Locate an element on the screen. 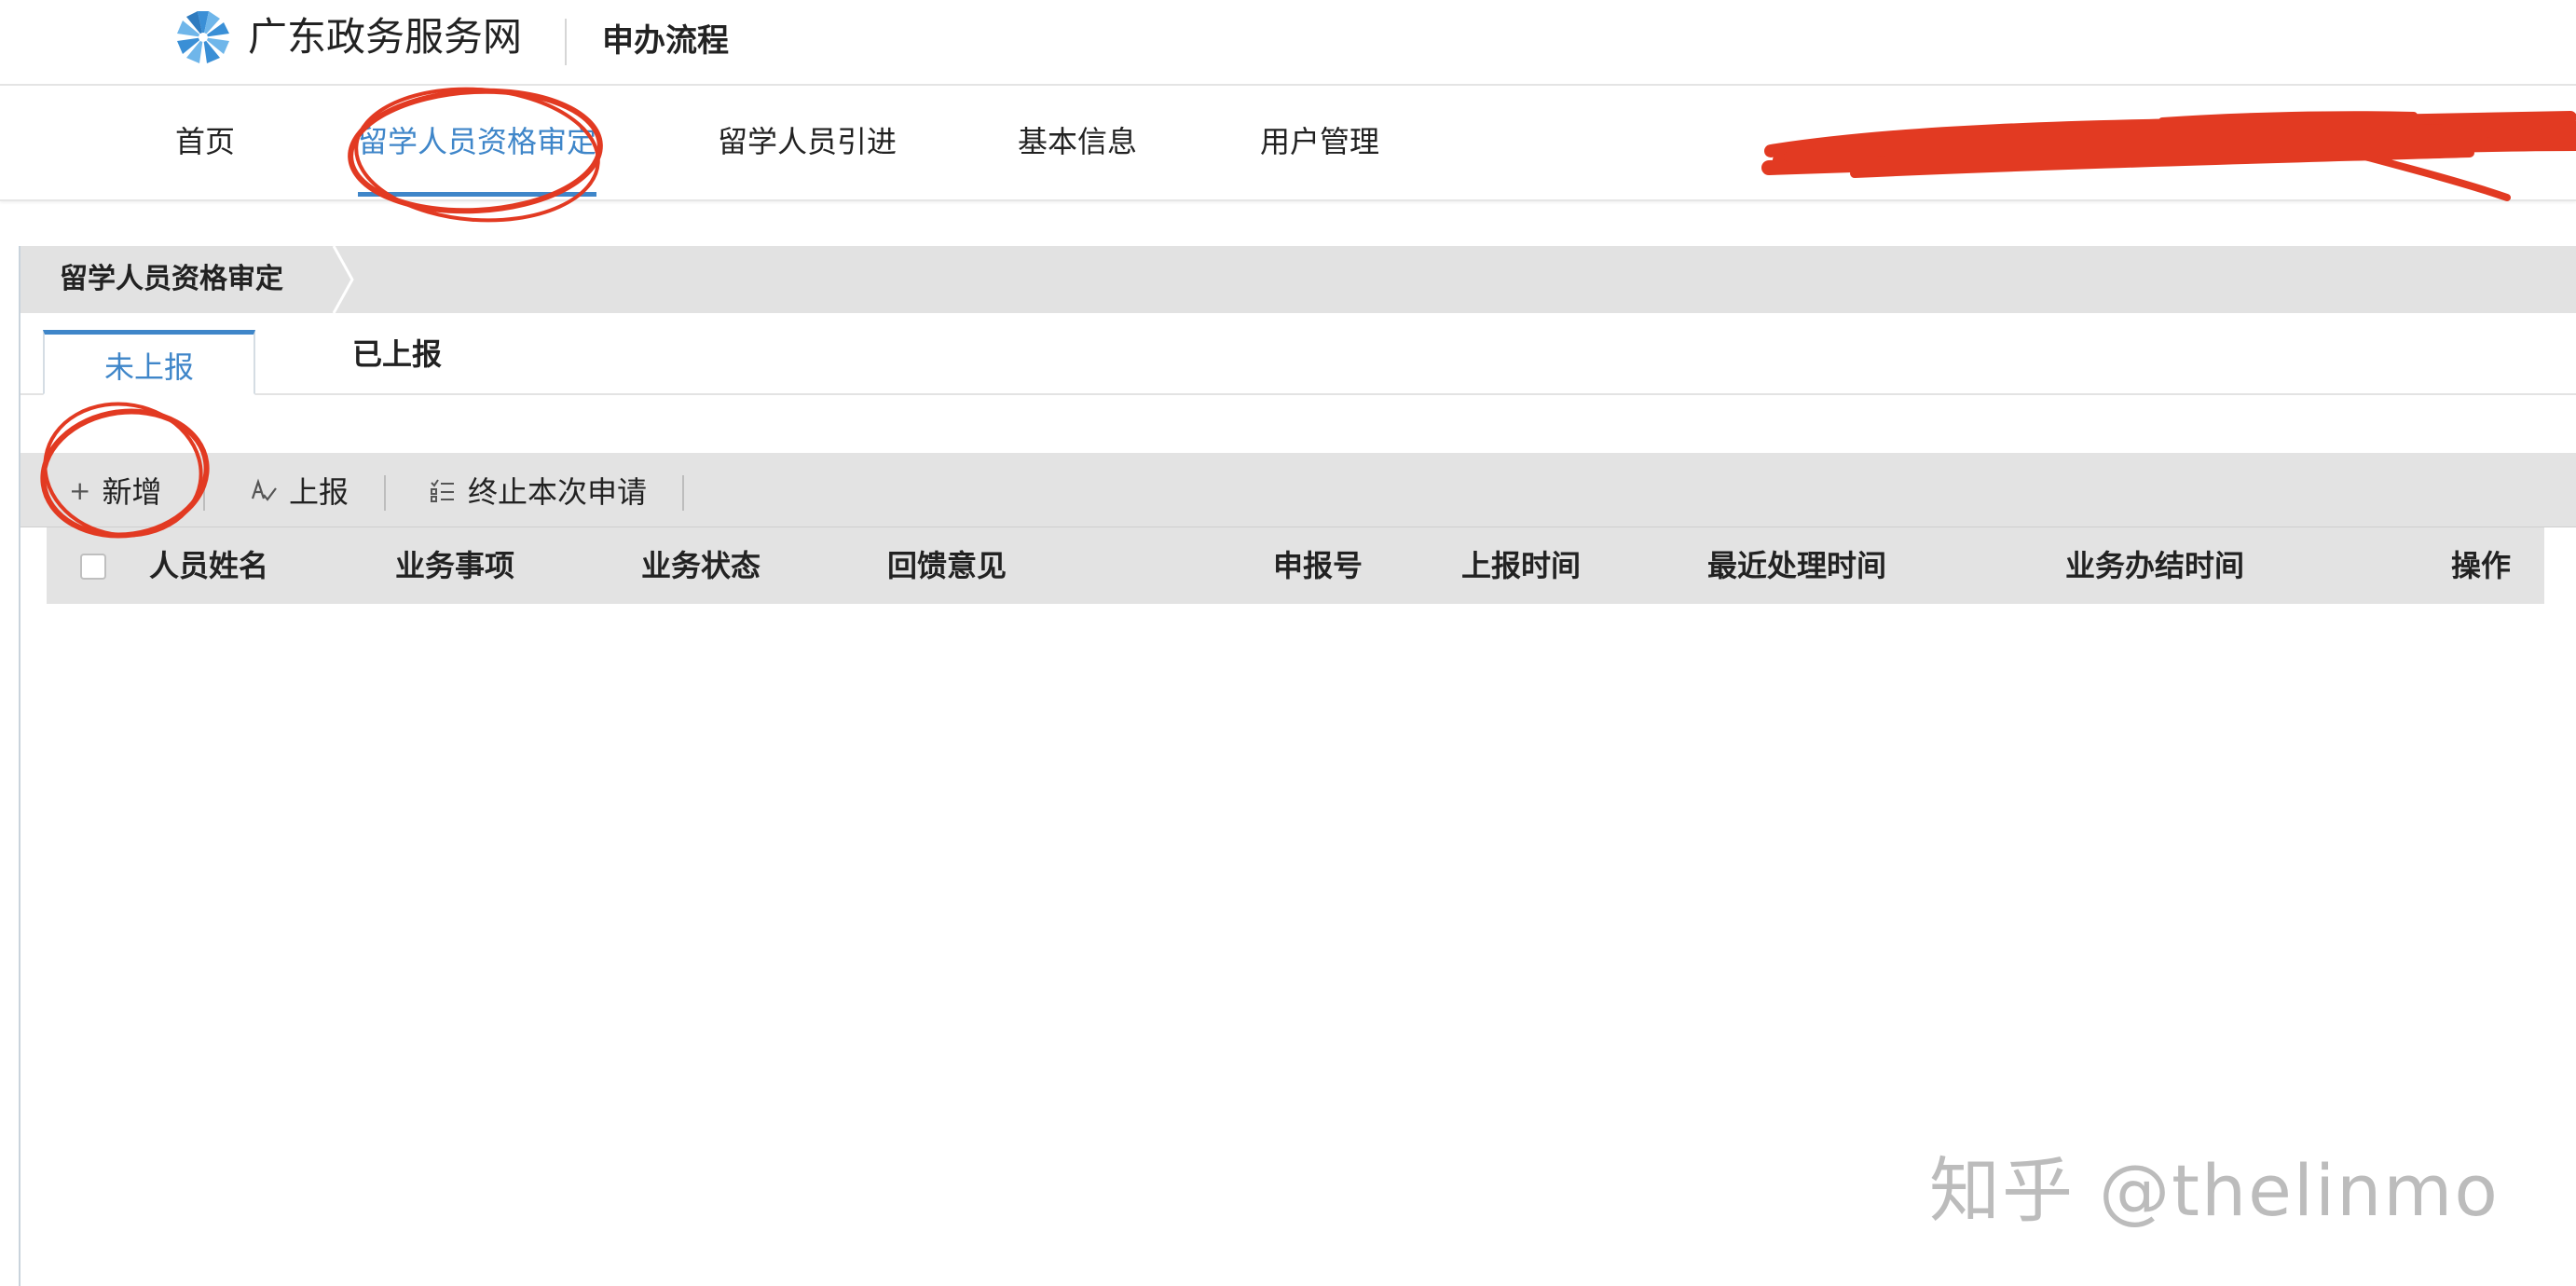 The width and height of the screenshot is (2576, 1286). site-header: 广东政务服务网 申办流程 is located at coordinates (1288, 43).